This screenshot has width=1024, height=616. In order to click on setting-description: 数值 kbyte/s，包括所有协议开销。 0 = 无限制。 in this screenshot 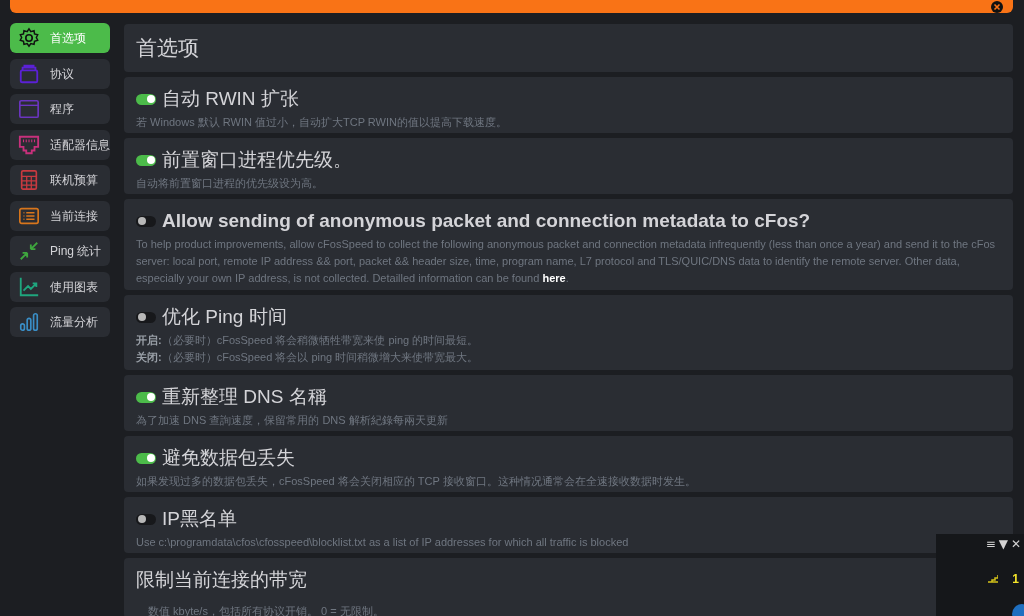, I will do `click(266, 609)`.